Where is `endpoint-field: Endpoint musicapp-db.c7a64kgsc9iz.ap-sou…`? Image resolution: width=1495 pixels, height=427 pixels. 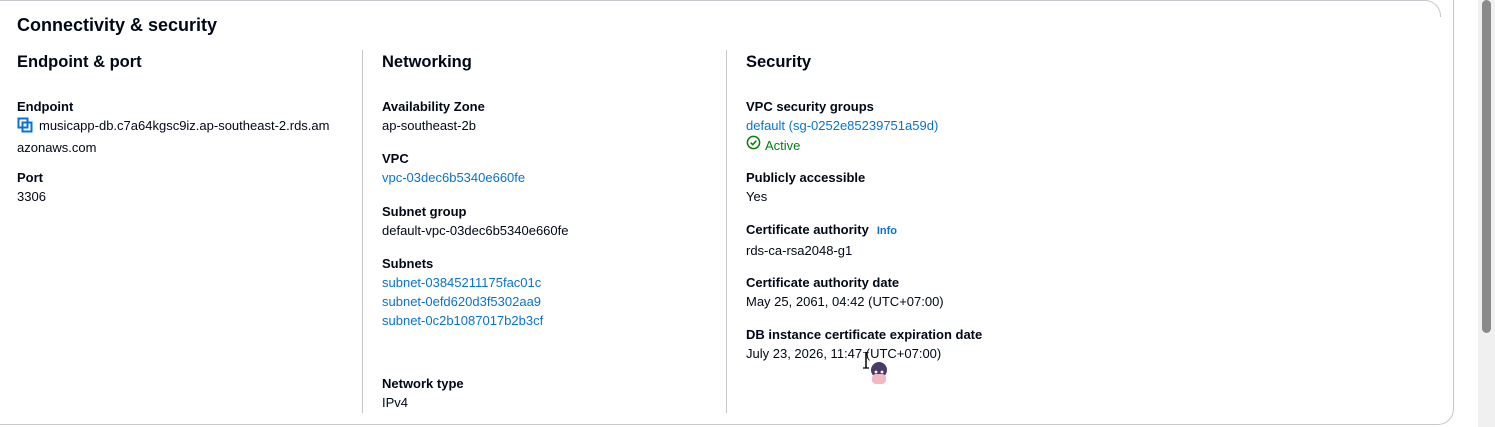 endpoint-field: Endpoint musicapp-db.c7a64kgsc9iz.ap-sou… is located at coordinates (187, 127).